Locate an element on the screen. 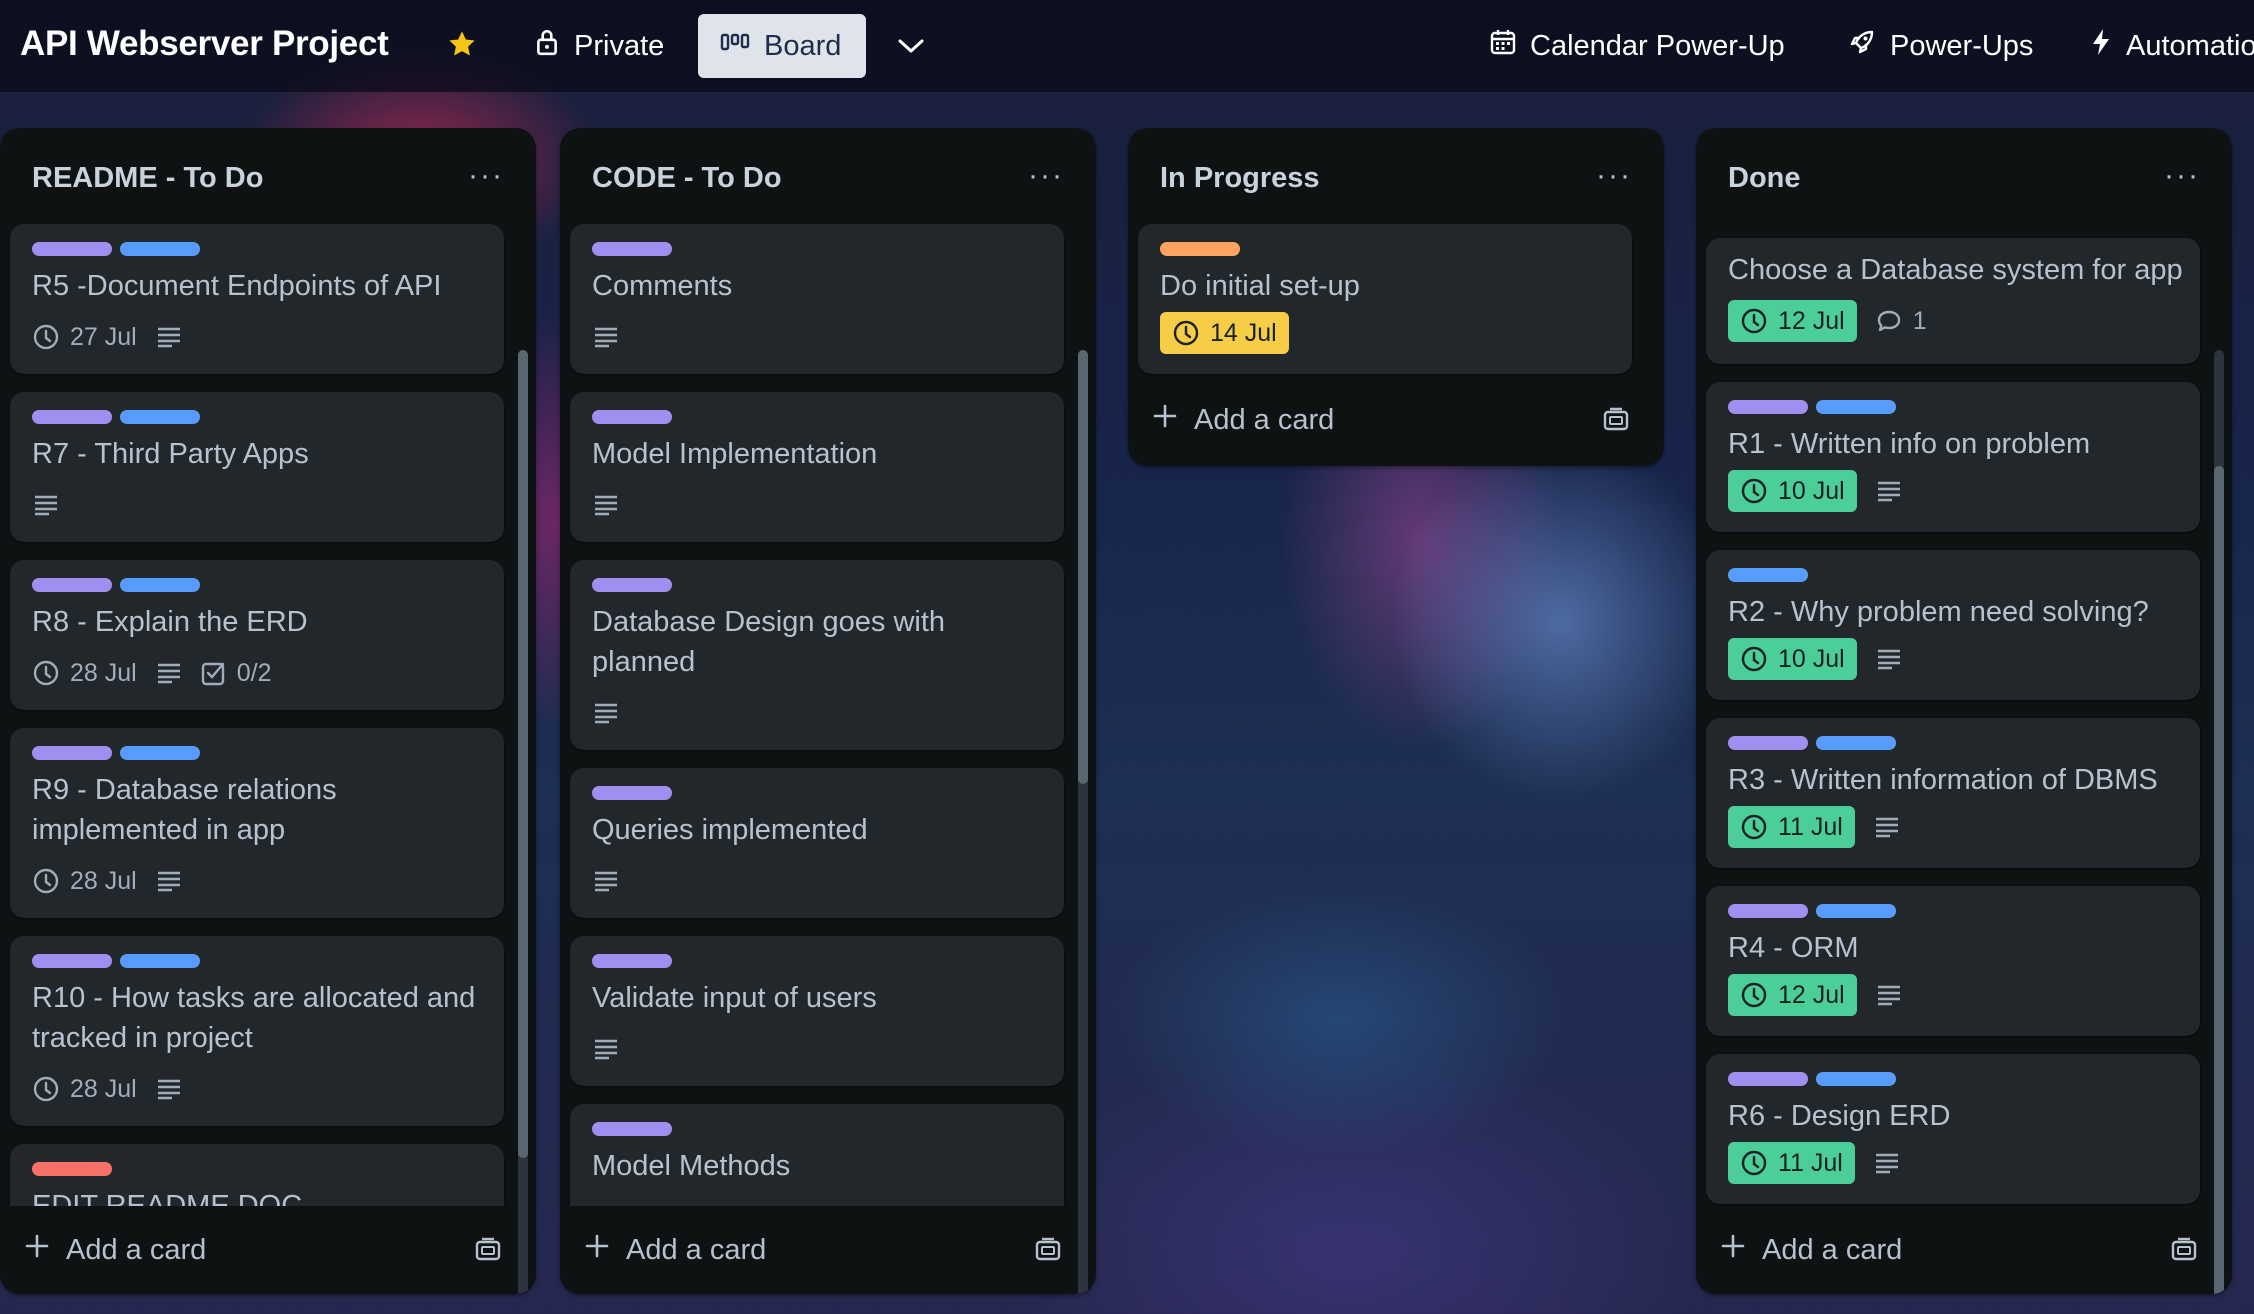 Image resolution: width=2254 pixels, height=1314 pixels. automation-button: Automation is located at coordinates (2166, 46).